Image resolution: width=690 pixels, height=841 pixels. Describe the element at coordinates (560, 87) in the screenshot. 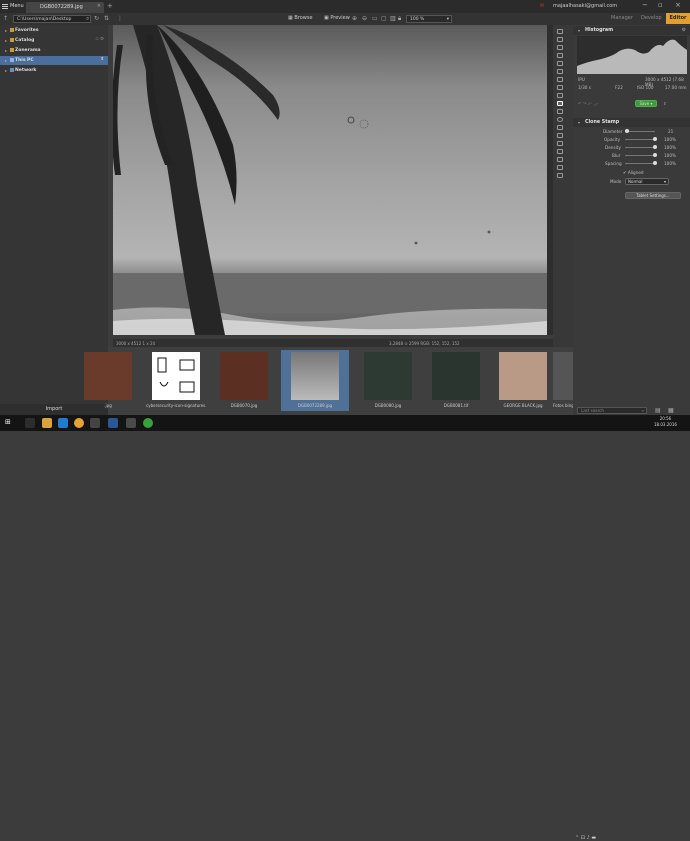

I see `eyedropper-tool-icon` at that location.